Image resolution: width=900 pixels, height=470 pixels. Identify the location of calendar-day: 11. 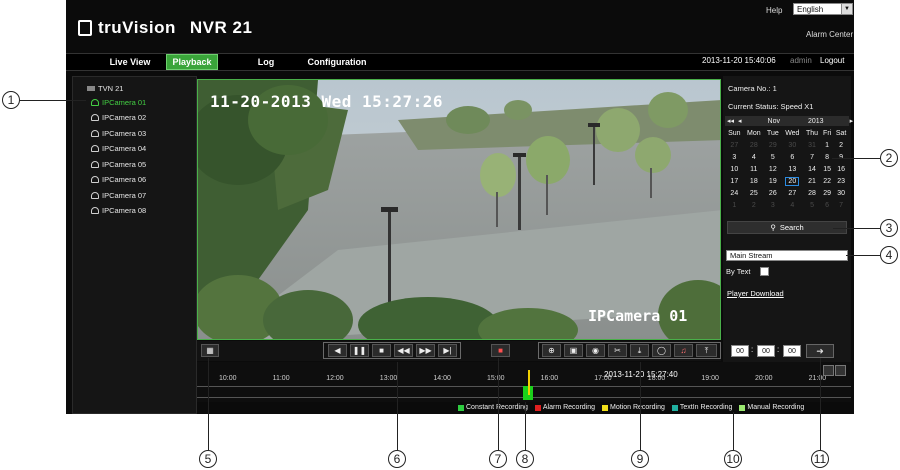
(754, 169).